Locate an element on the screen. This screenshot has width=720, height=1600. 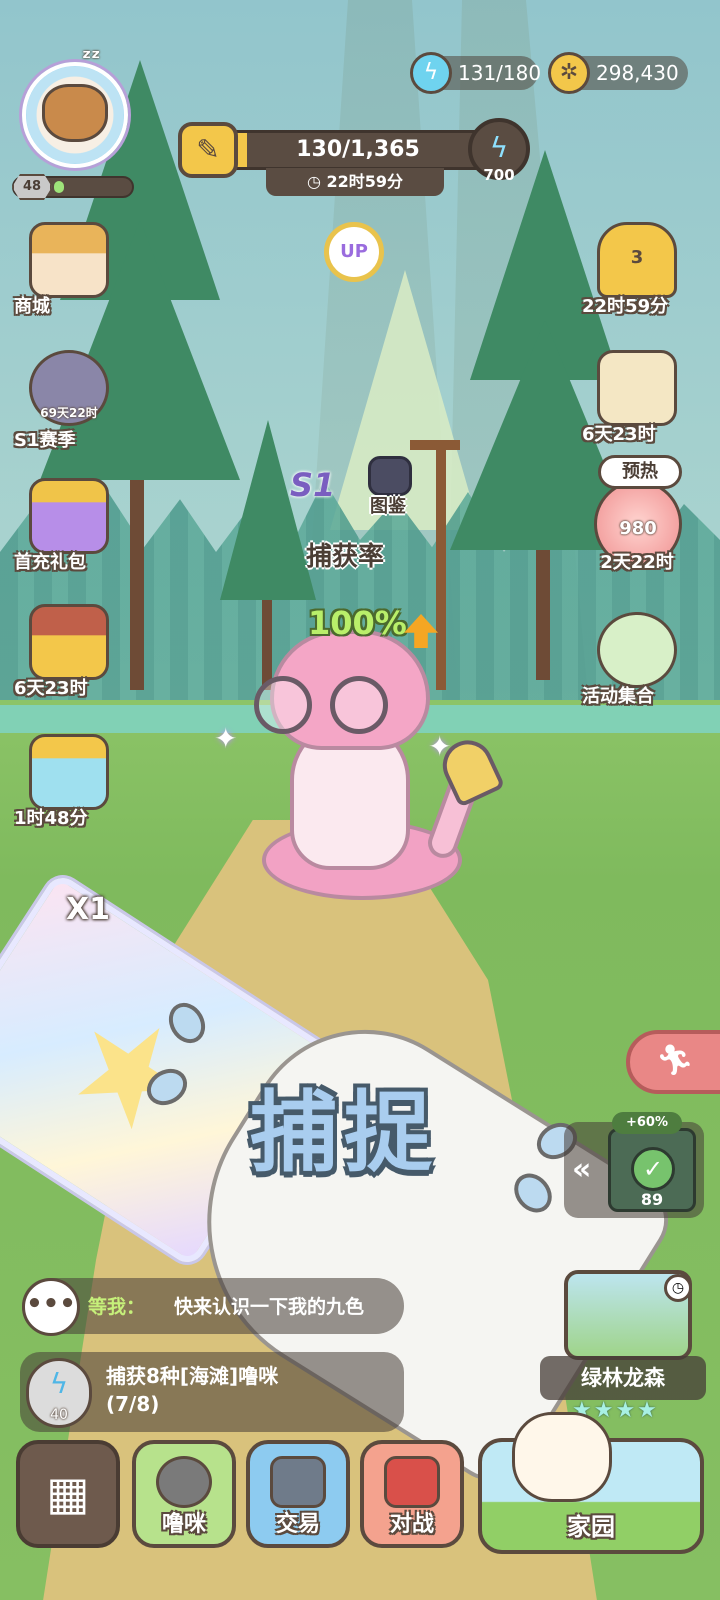
clock-icon: ◷ is located at coordinates (678, 1288).